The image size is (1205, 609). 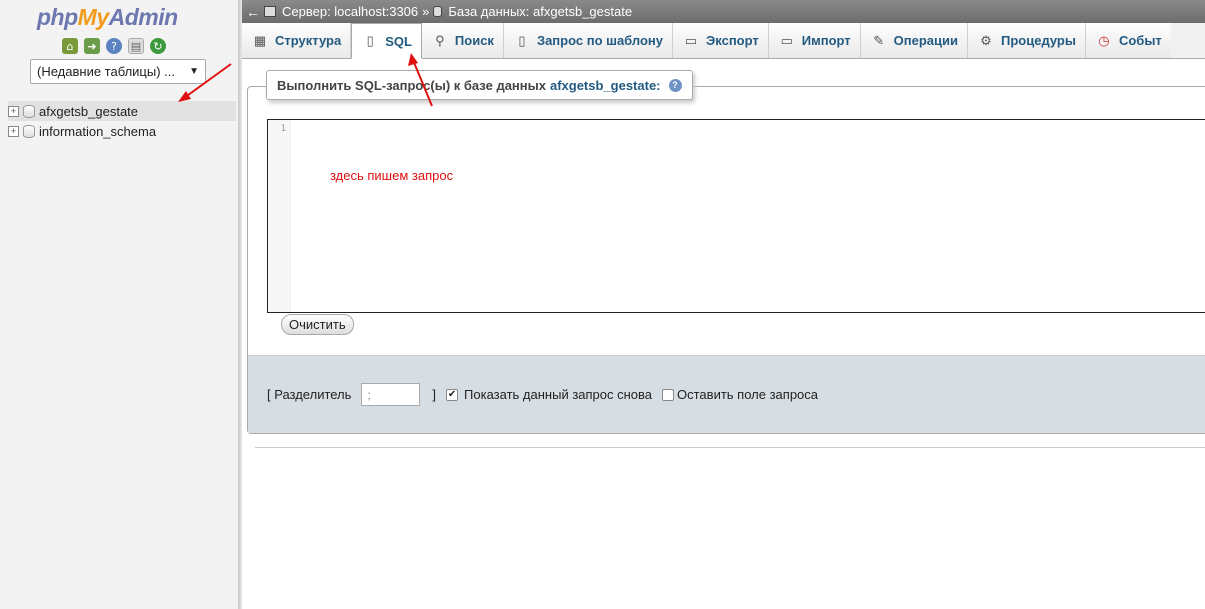 What do you see at coordinates (522, 40) in the screenshot?
I see `query-icon: ▯` at bounding box center [522, 40].